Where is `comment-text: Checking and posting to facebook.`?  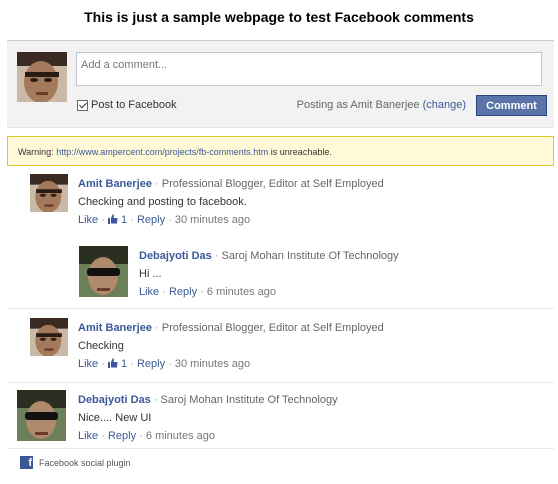 comment-text: Checking and posting to facebook. is located at coordinates (162, 202).